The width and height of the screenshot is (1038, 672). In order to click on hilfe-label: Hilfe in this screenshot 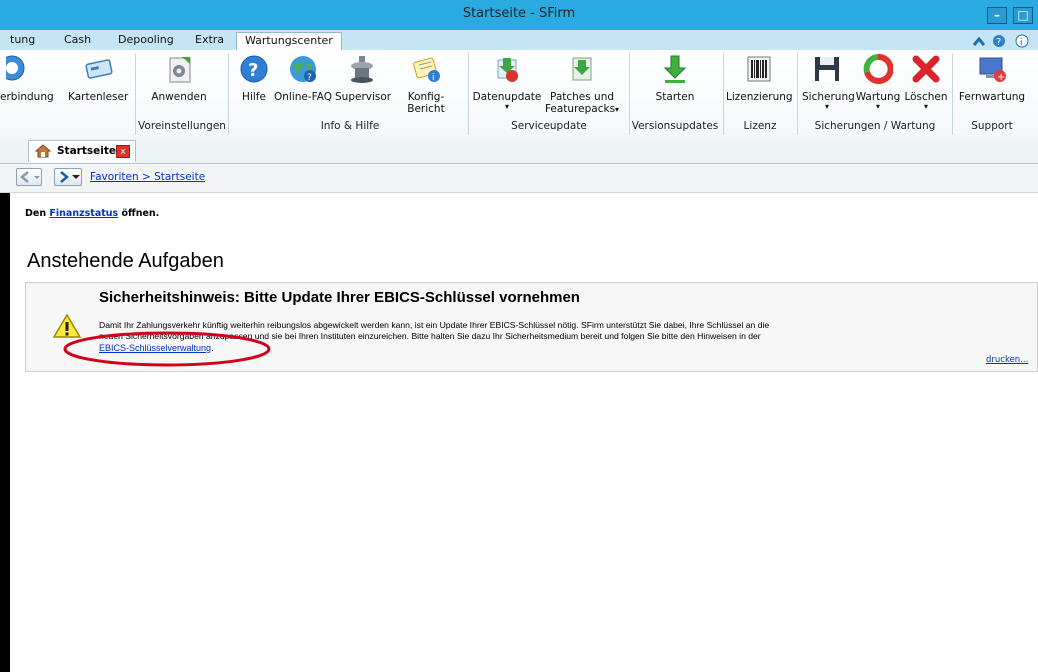, I will do `click(254, 97)`.